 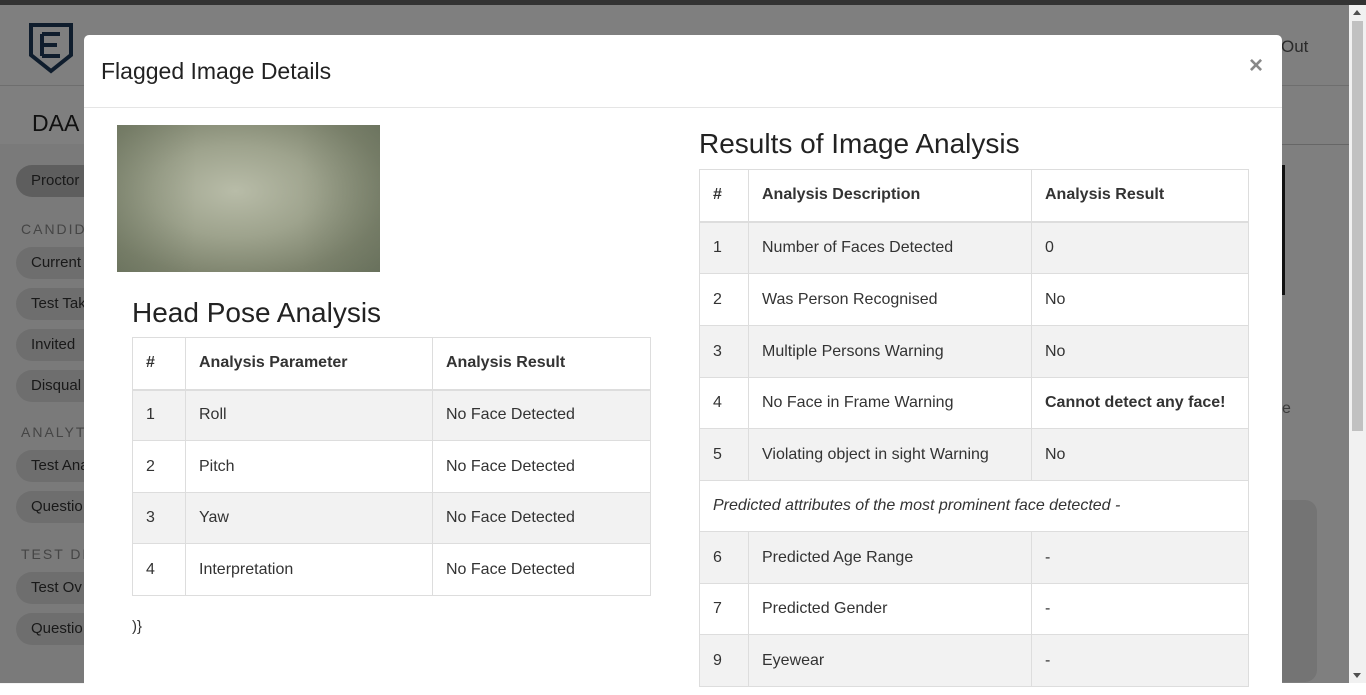 I want to click on analysis-parameter: Interpretation, so click(x=309, y=569).